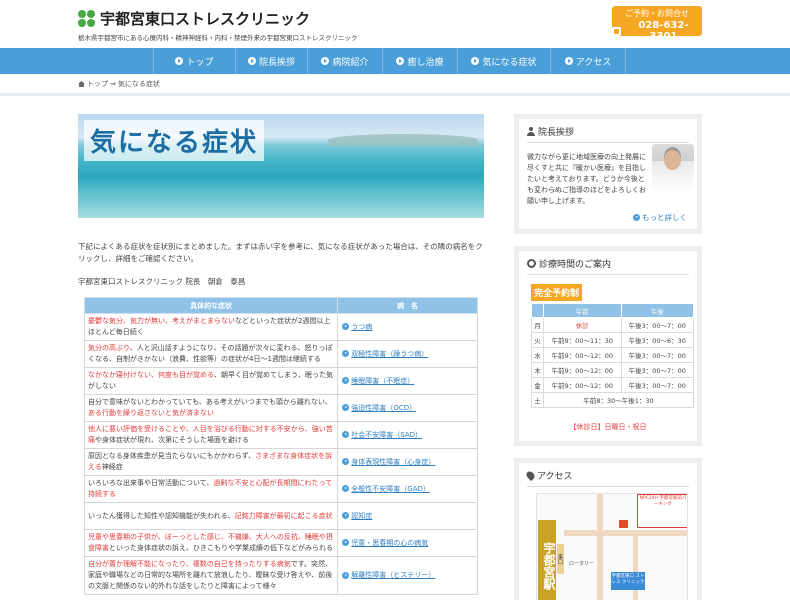 This screenshot has width=790, height=600. I want to click on nav-item-symptoms: 気になる症状, so click(503, 61).